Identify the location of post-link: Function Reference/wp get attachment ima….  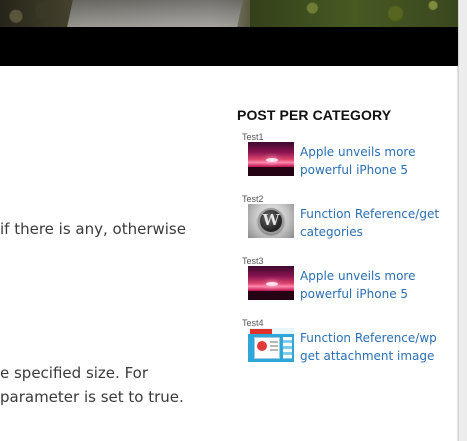
(375, 347).